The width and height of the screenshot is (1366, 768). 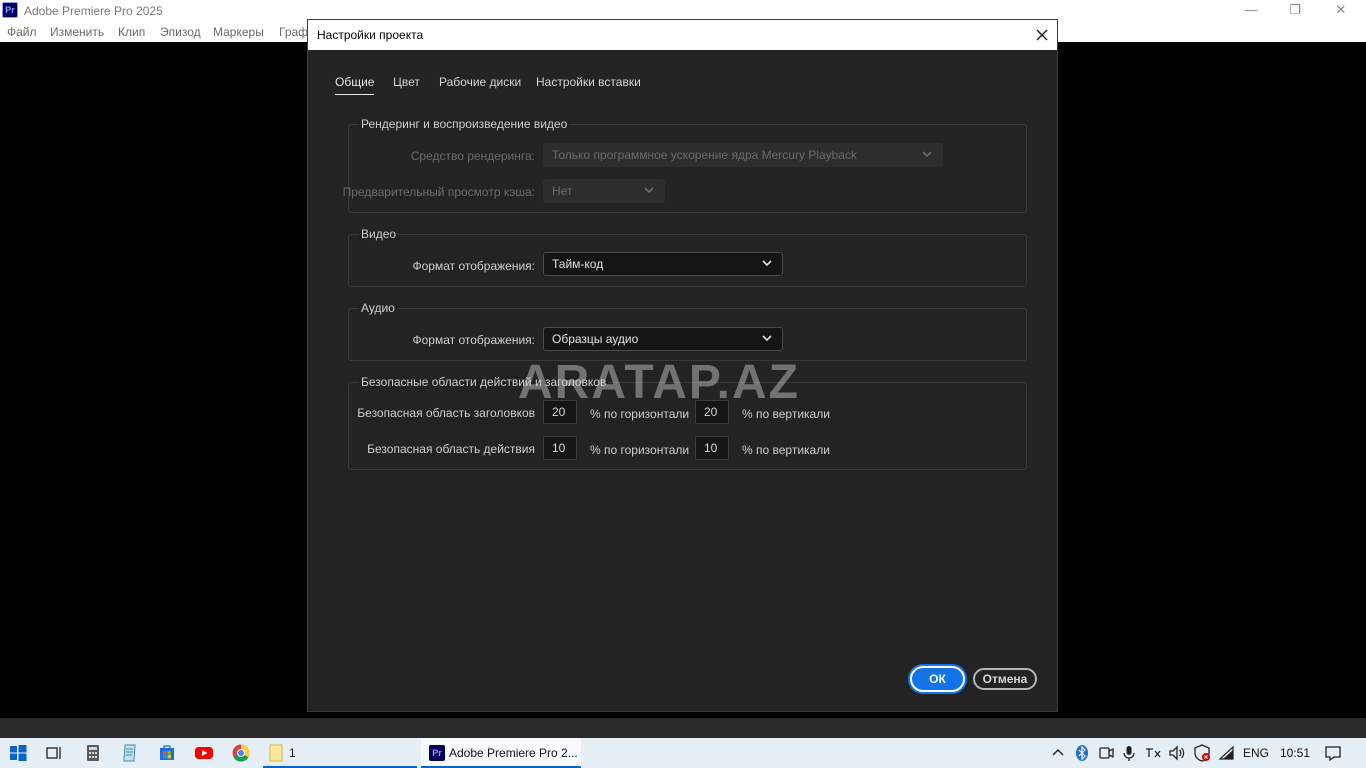 I want to click on taskbar: 1 Pr Adobe Premiere Pro 2... ENG 10:51, so click(x=683, y=753).